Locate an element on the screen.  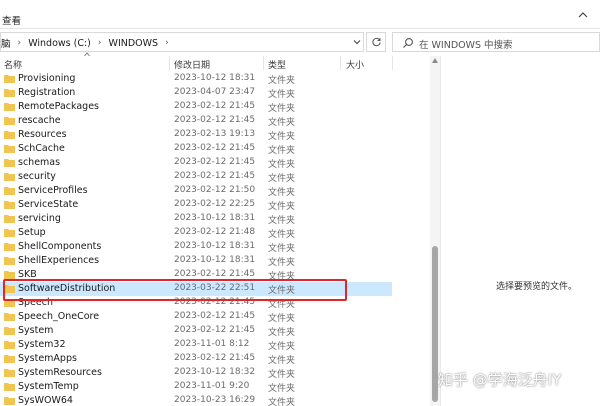
file-modified: 2023-02-13 19:13 is located at coordinates (215, 134).